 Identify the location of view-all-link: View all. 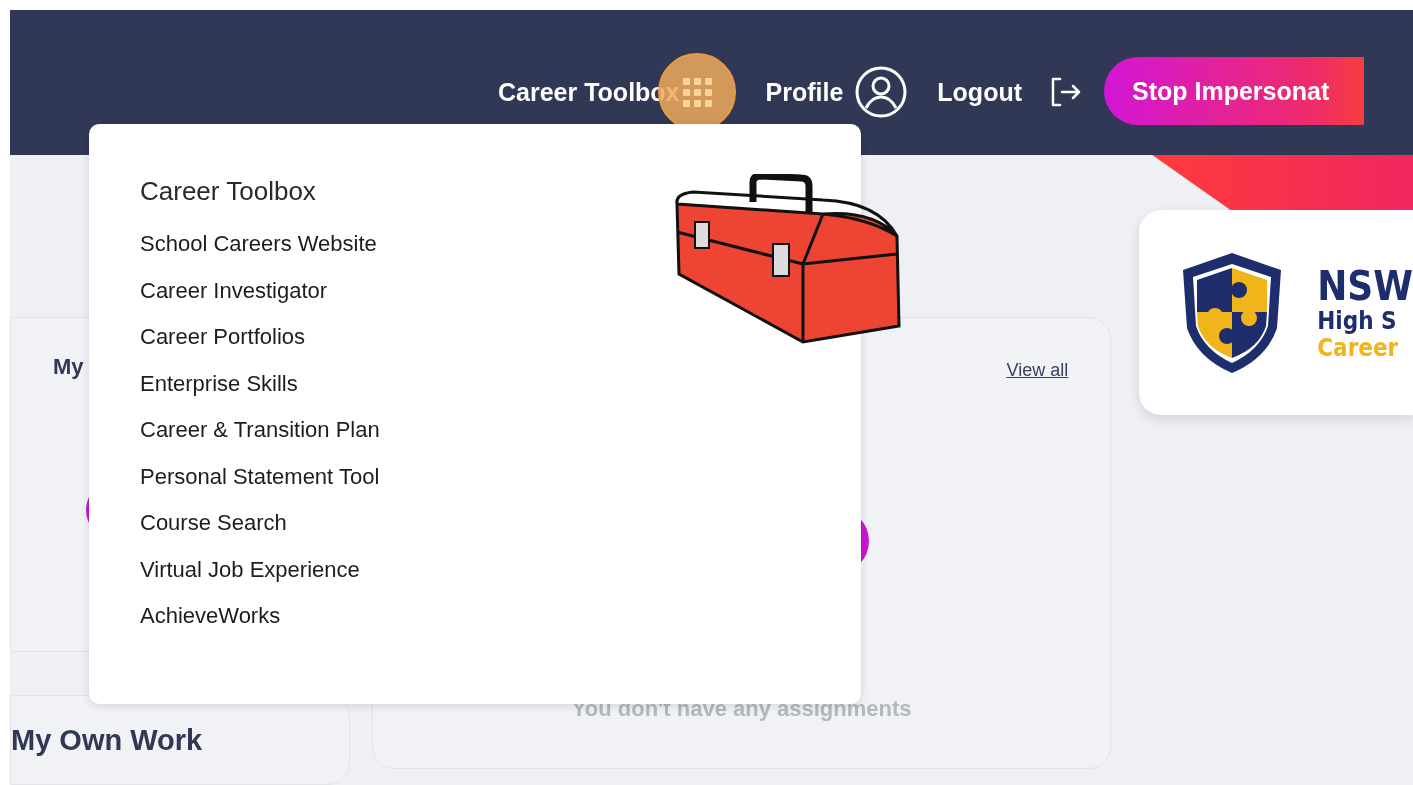
(1037, 370).